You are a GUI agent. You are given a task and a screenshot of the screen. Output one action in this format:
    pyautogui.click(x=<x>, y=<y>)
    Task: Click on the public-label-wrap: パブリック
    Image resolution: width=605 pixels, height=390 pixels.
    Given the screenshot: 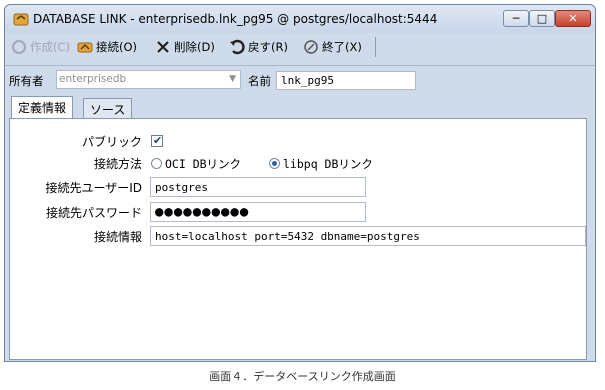 What is the action you would take?
    pyautogui.click(x=76, y=141)
    